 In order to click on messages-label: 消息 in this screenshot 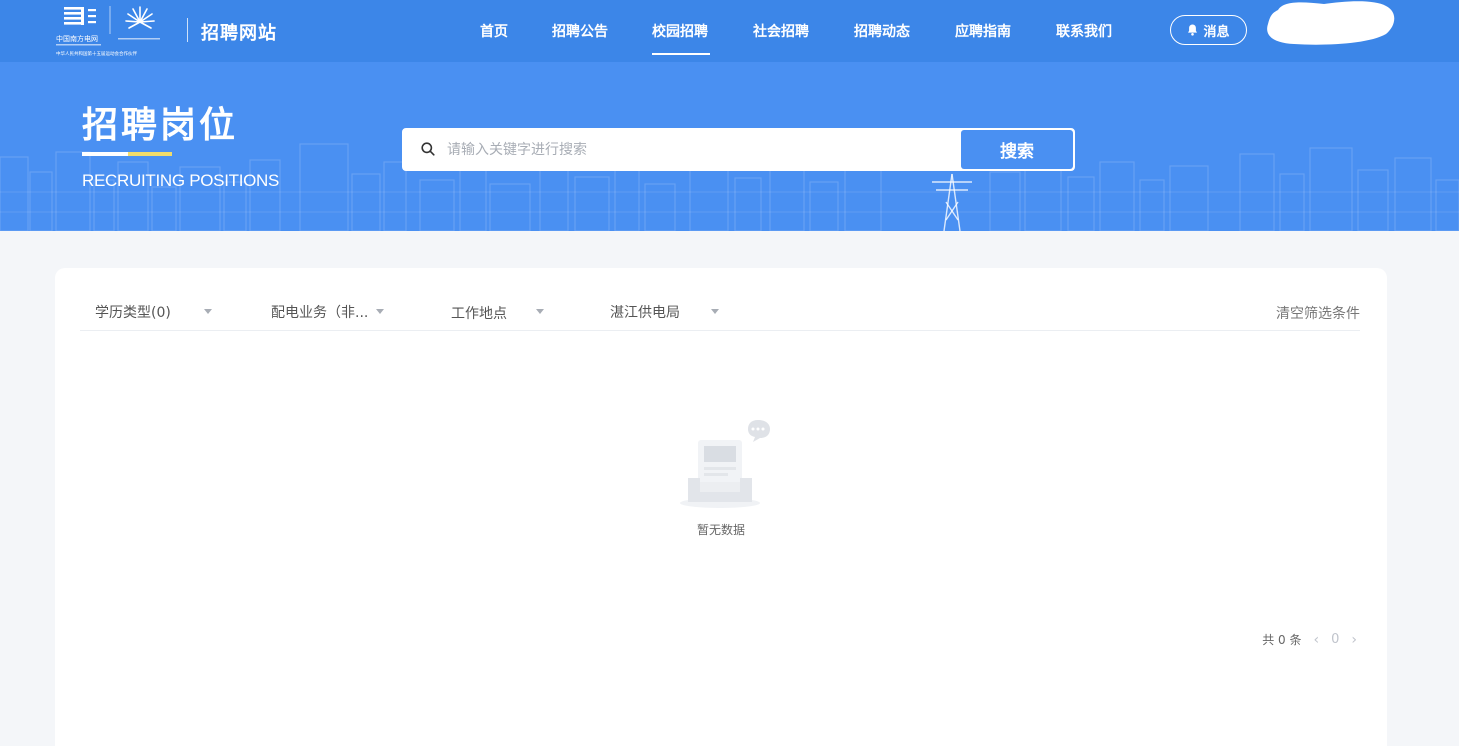, I will do `click(1216, 32)`.